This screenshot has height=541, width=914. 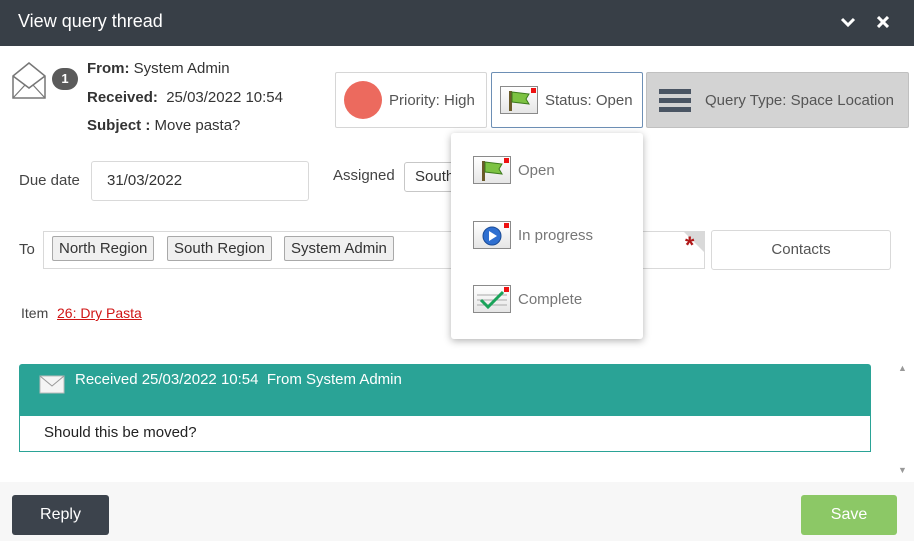 I want to click on close-icon, so click(x=883, y=22).